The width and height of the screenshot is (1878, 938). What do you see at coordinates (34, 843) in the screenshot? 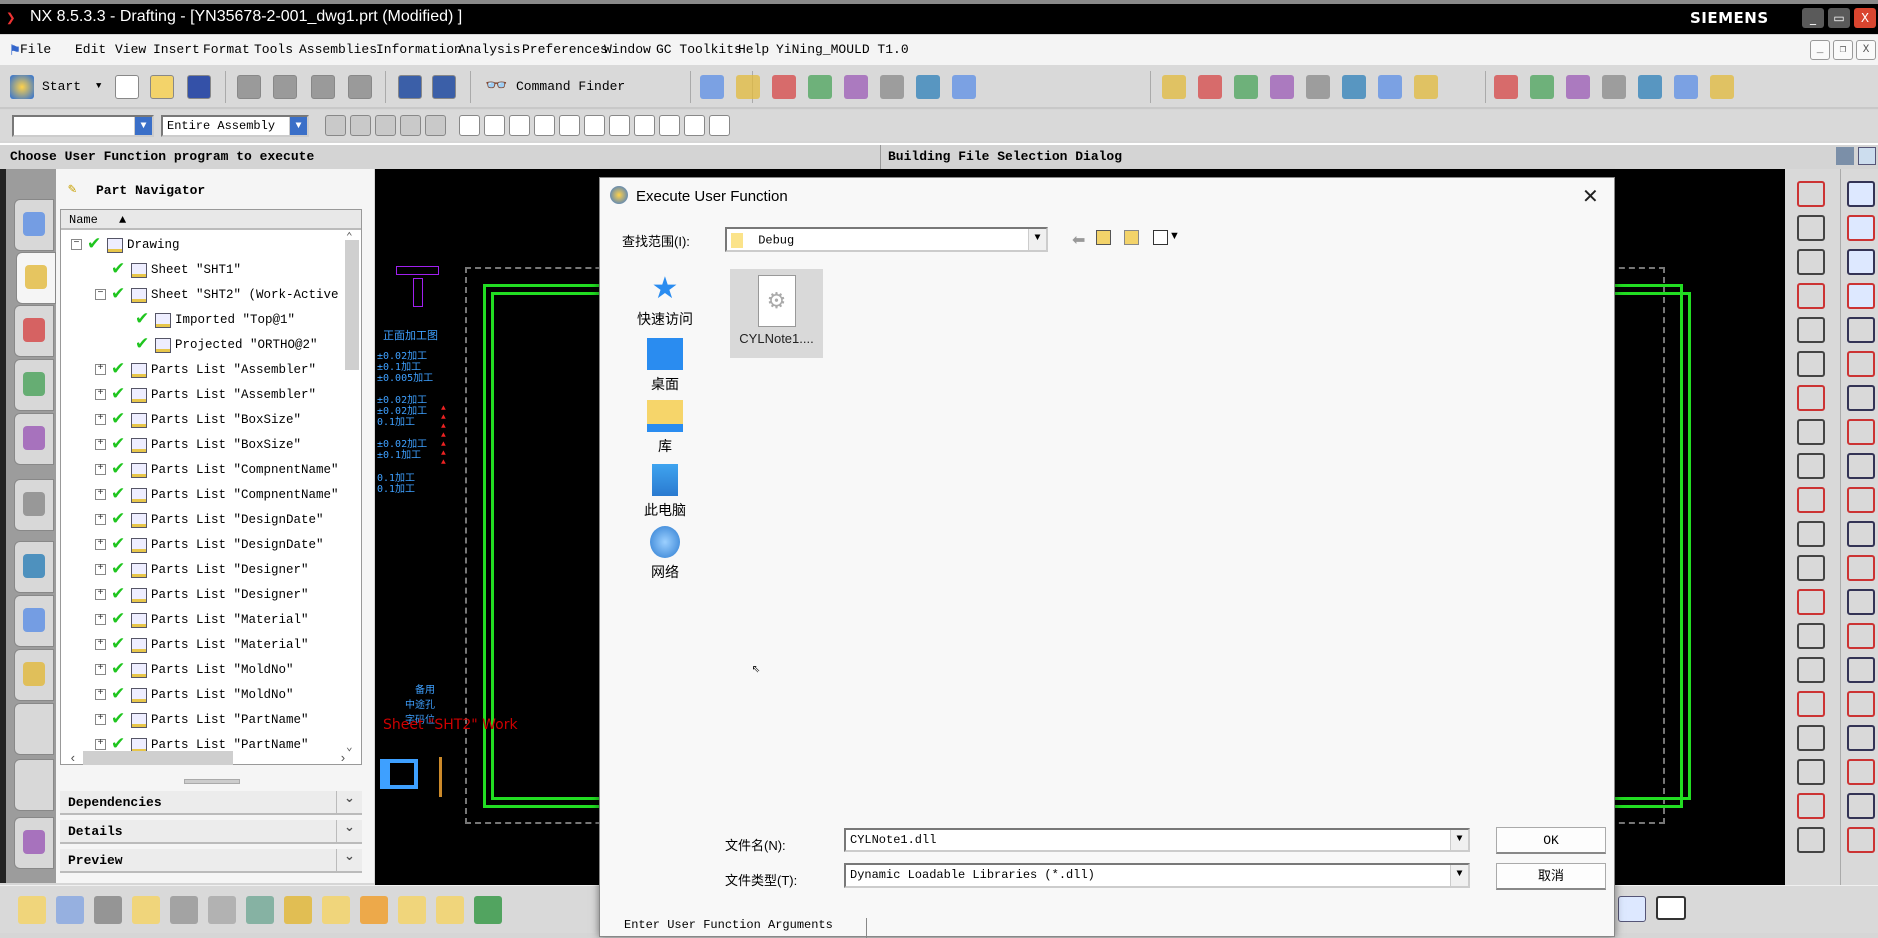
I see `tab-roles` at bounding box center [34, 843].